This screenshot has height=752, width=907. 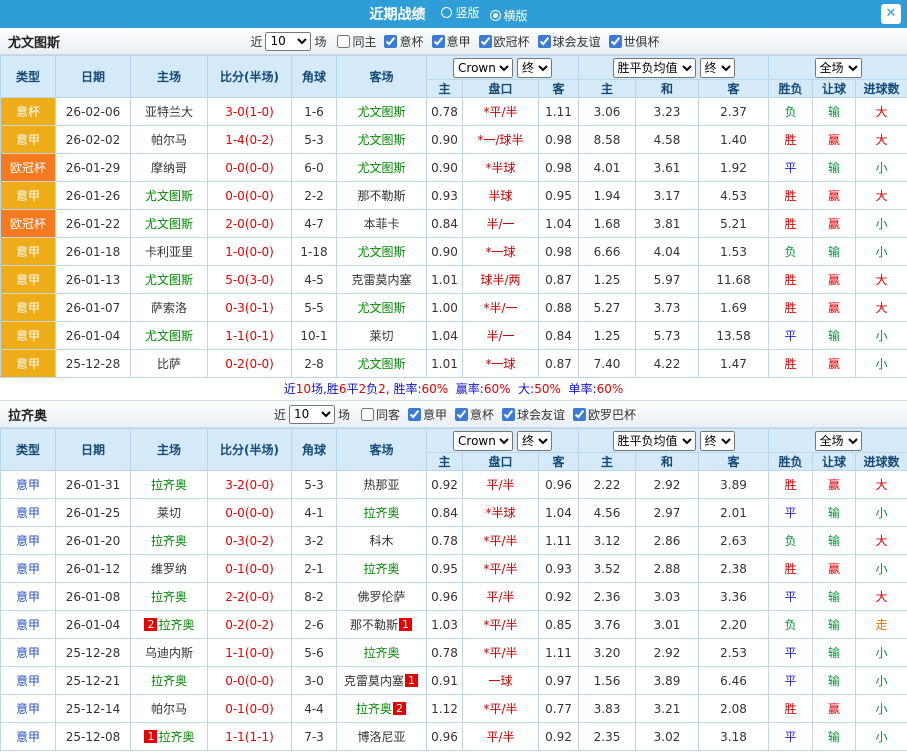 I want to click on result-goals: 大, so click(x=881, y=540).